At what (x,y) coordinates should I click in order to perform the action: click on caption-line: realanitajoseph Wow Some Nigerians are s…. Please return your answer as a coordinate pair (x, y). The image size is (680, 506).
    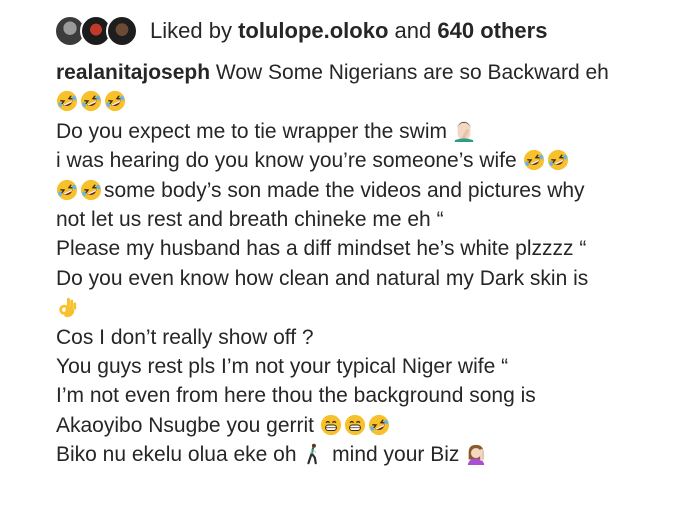
    Looking at the image, I should click on (366, 72).